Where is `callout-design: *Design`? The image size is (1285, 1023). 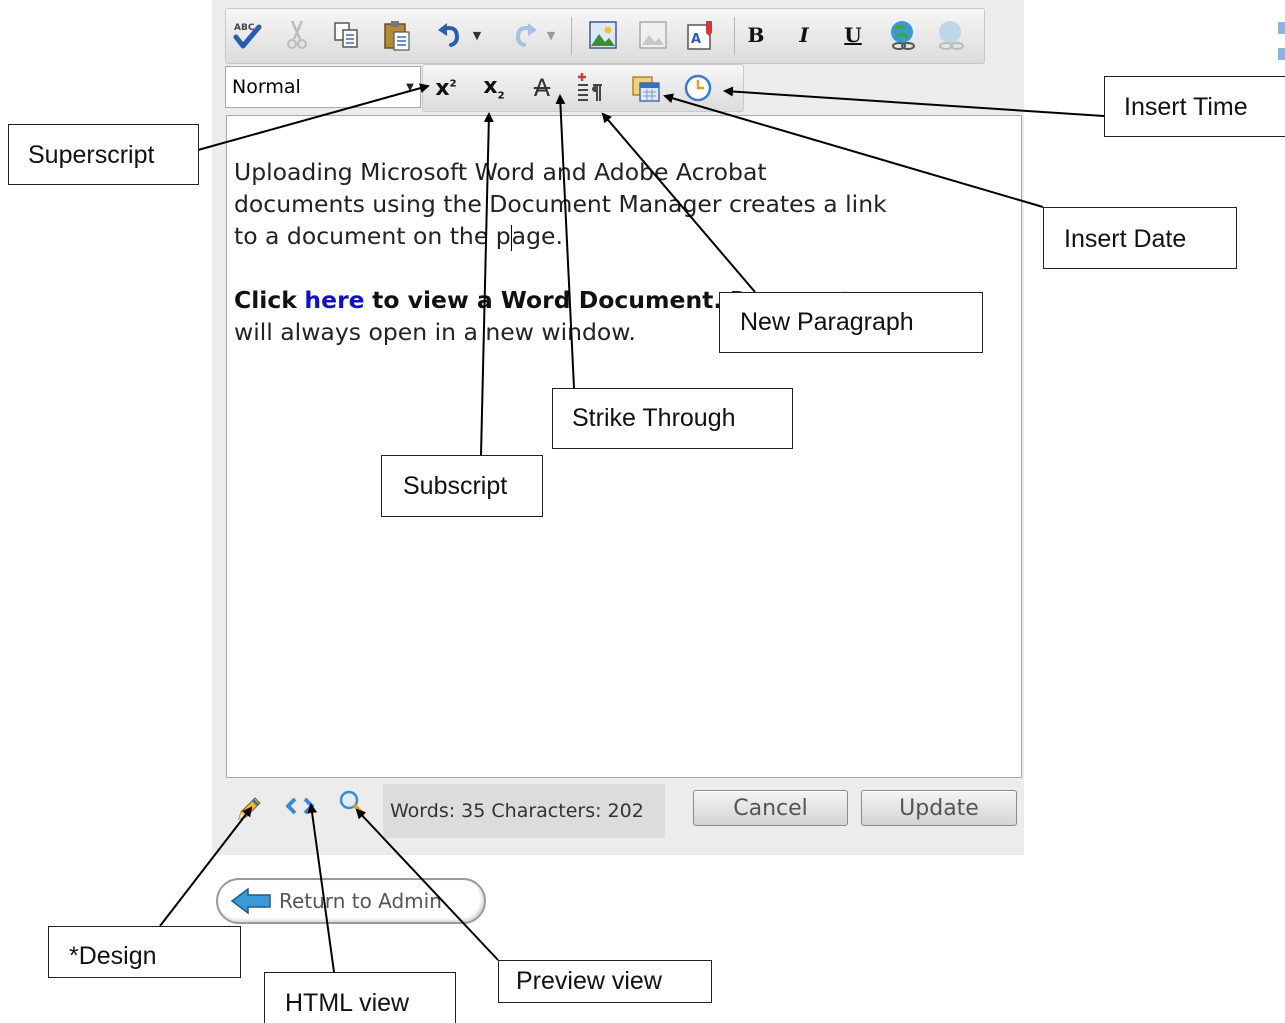
callout-design: *Design is located at coordinates (144, 952).